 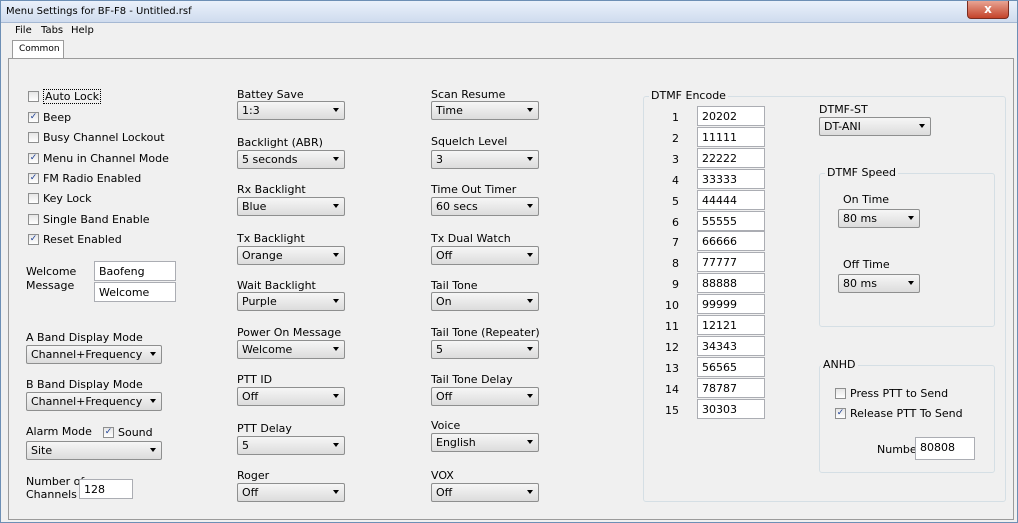 I want to click on squelch-select: 3, so click(x=485, y=159).